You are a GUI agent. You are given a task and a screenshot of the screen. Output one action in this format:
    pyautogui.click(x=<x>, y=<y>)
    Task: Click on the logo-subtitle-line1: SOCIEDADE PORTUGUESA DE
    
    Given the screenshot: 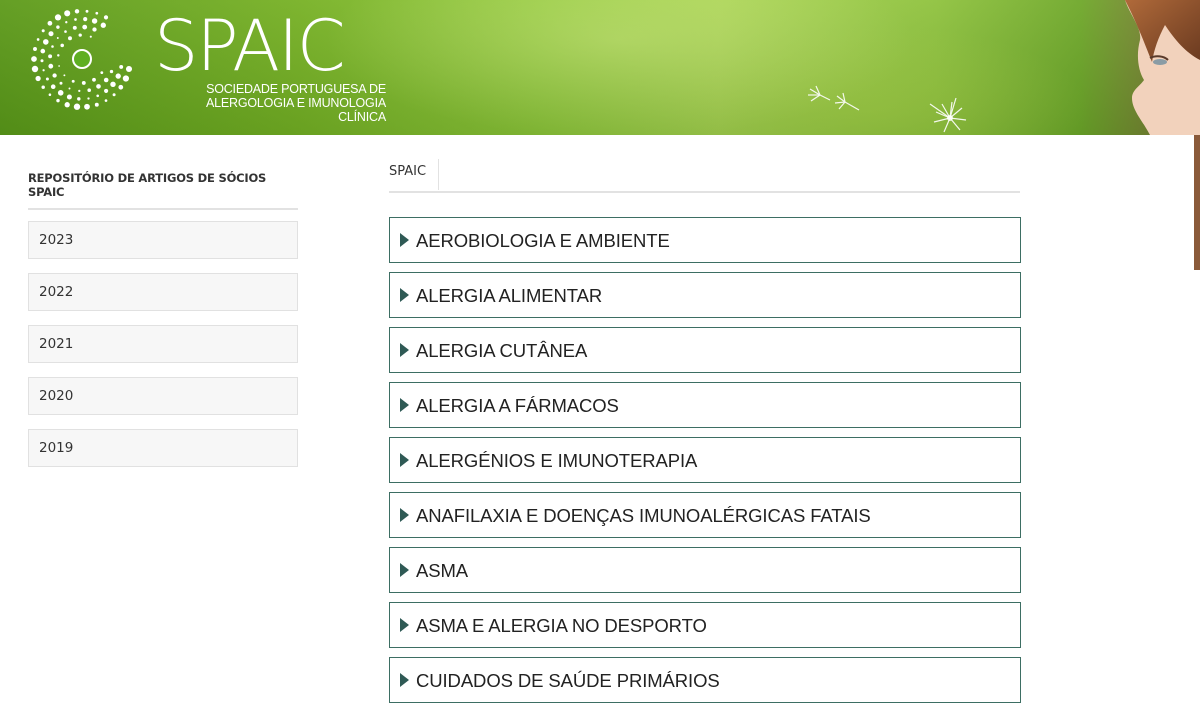 What is the action you would take?
    pyautogui.click(x=296, y=89)
    